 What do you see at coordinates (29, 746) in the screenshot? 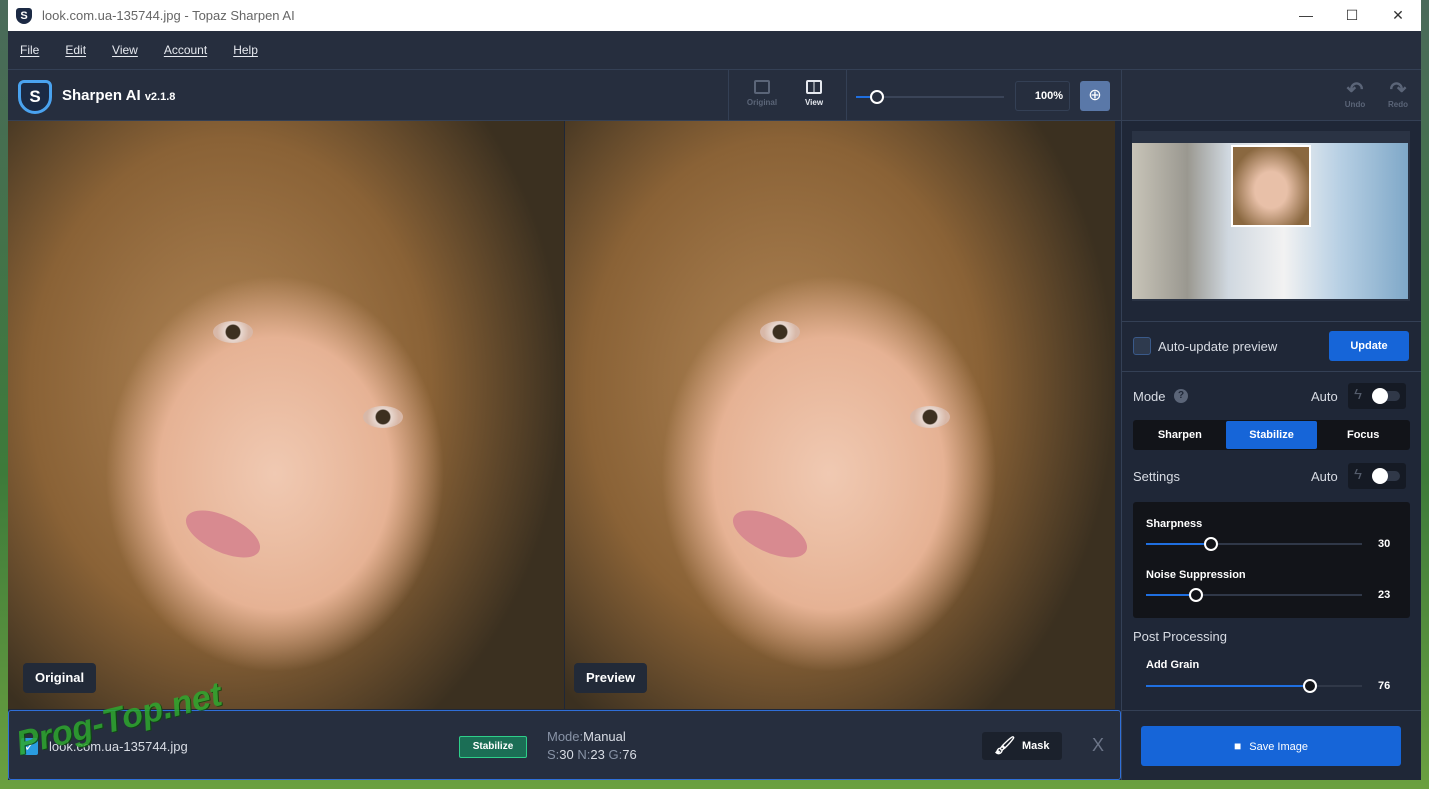
I see `file-checkbox: ✓` at bounding box center [29, 746].